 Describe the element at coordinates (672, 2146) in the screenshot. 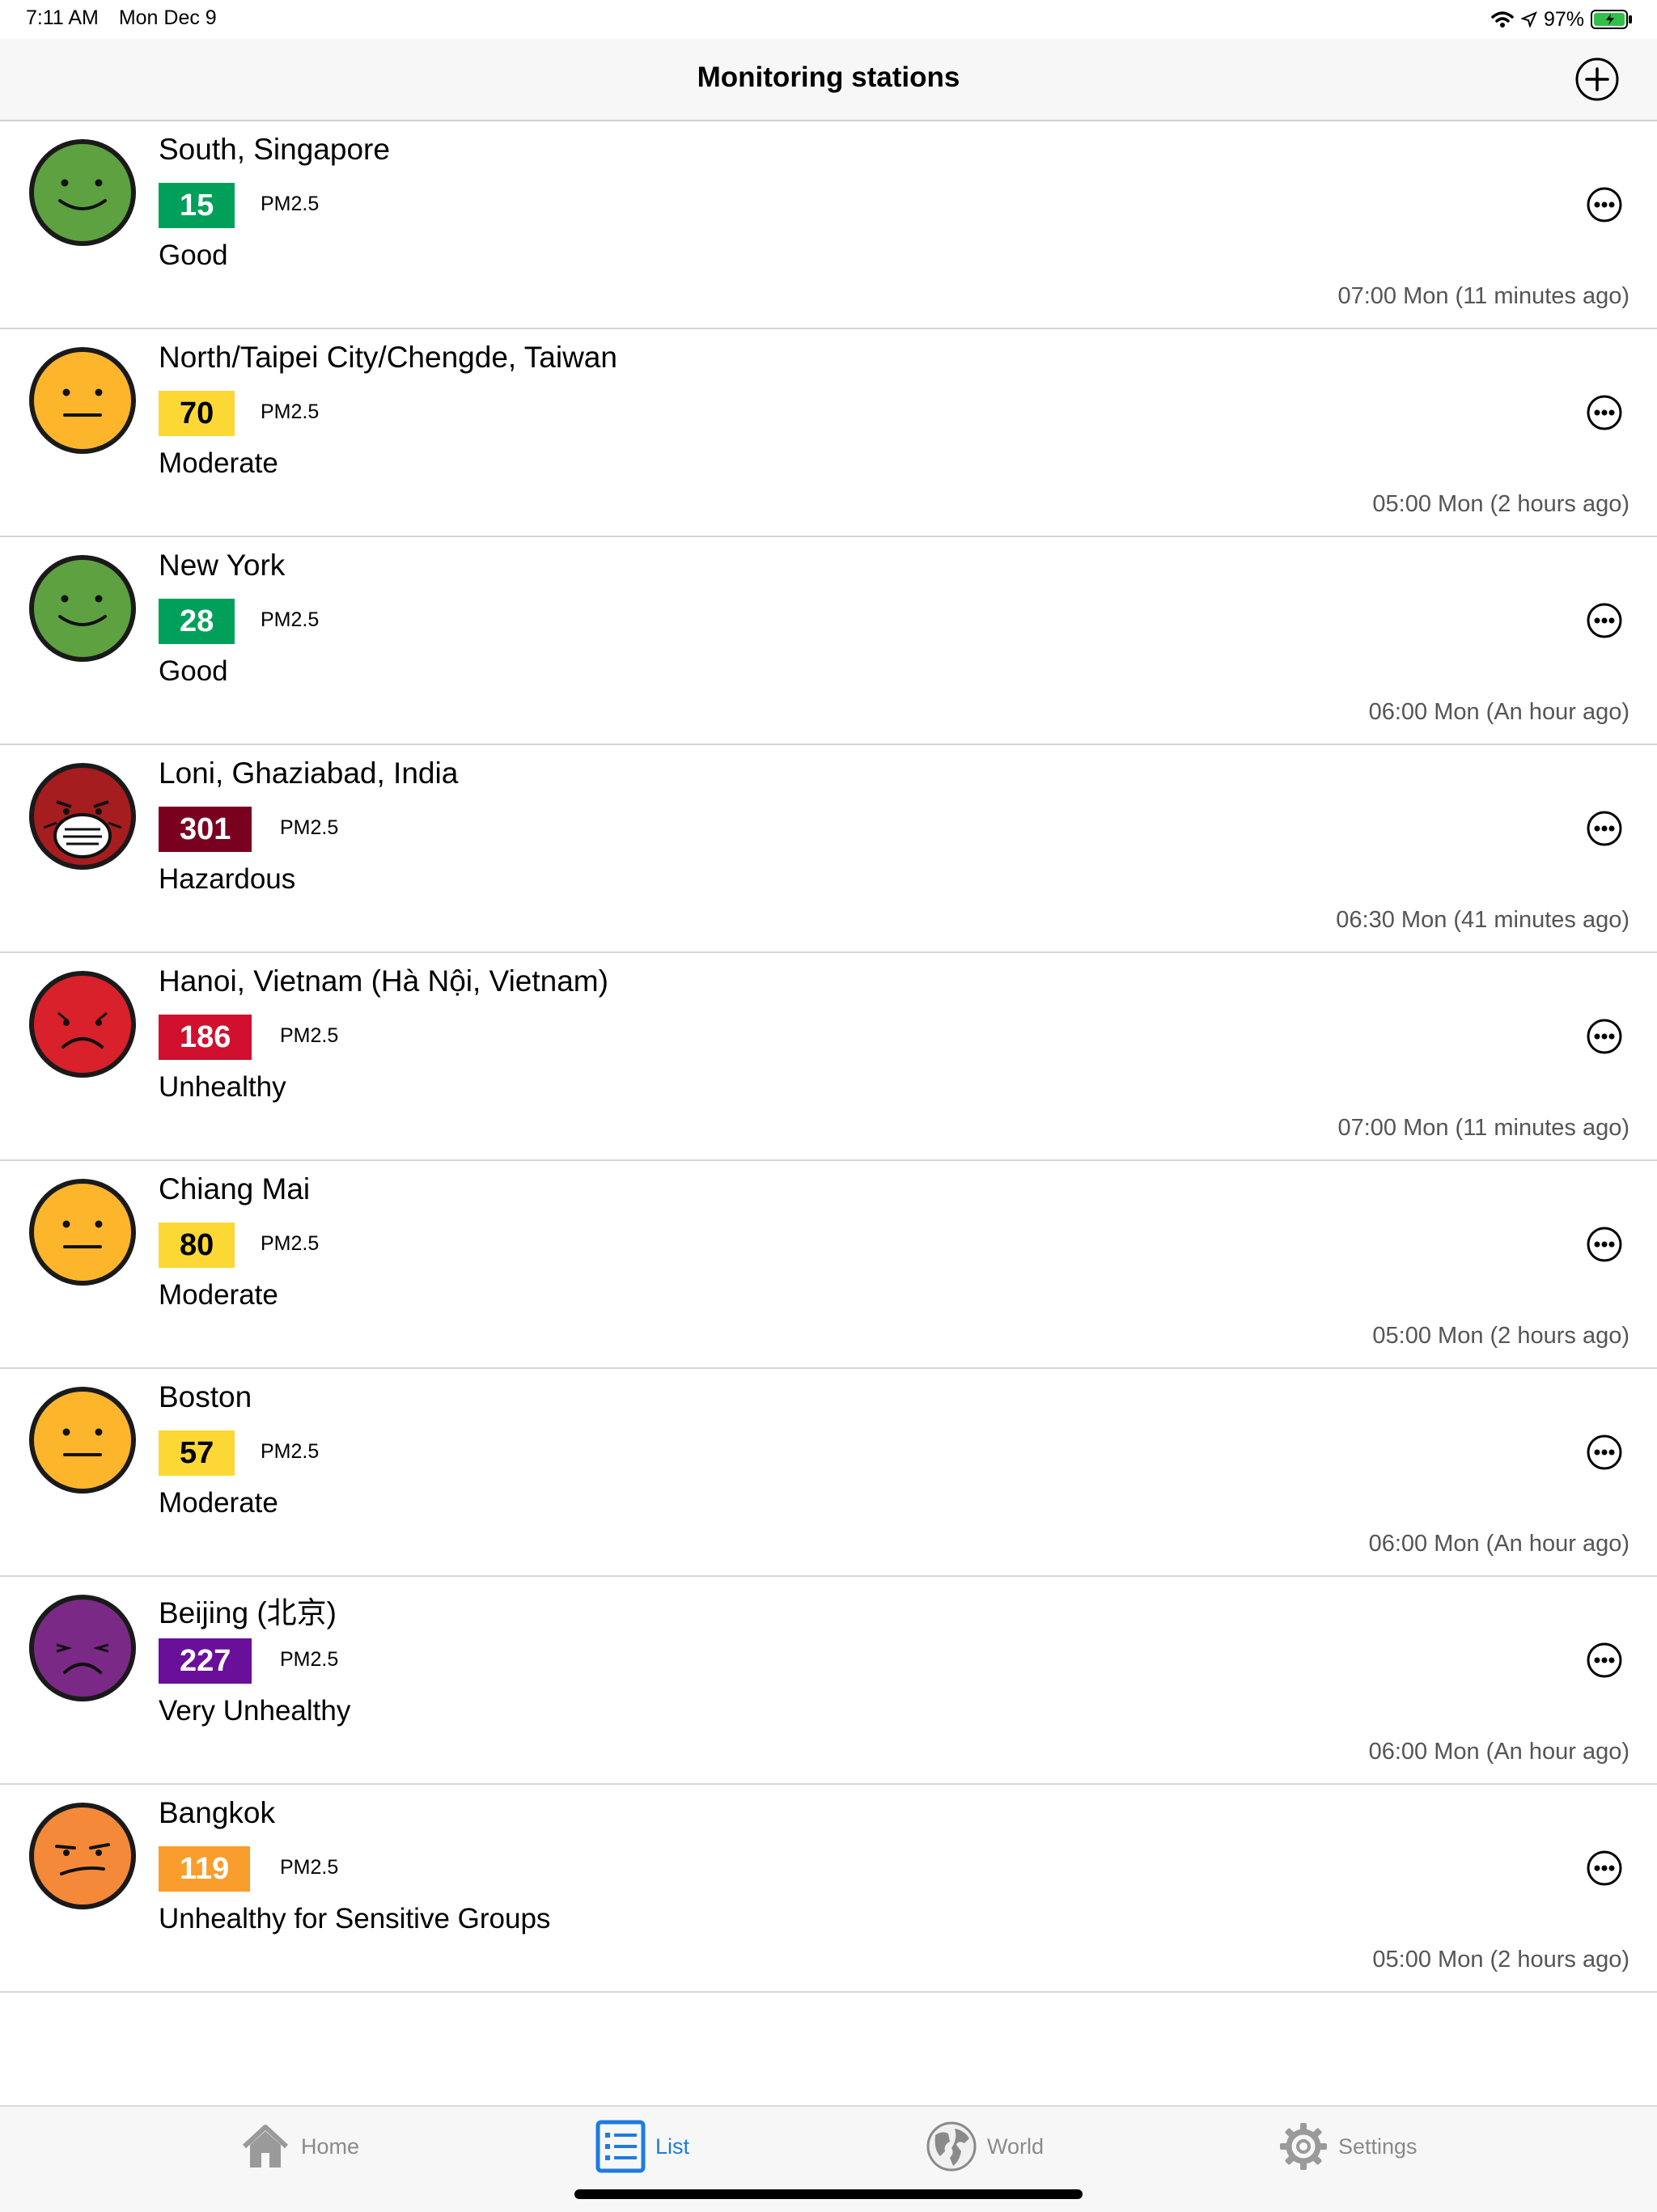

I see `tab-list-label: List` at that location.